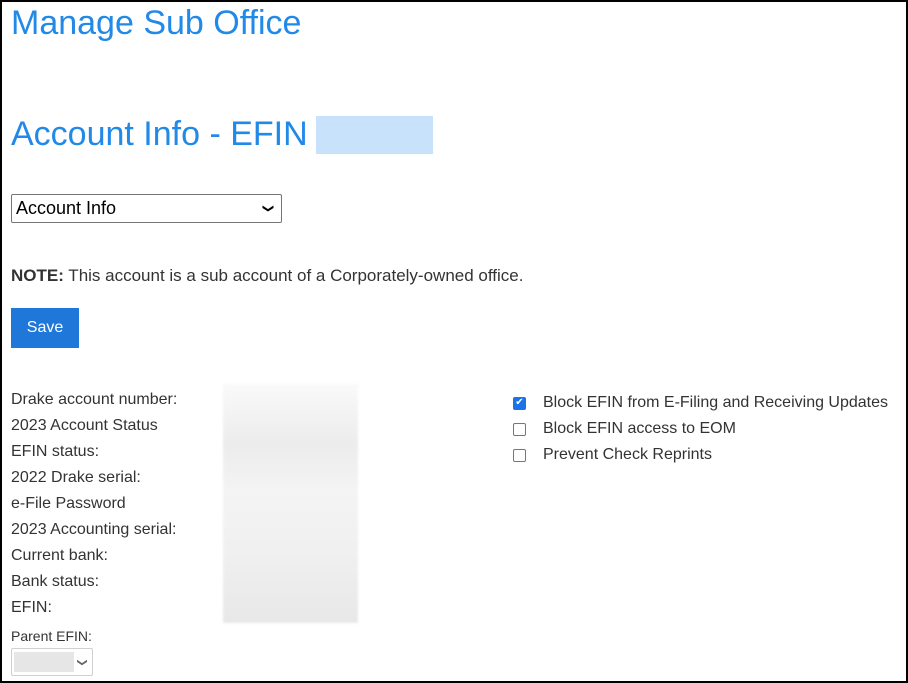 The image size is (908, 683). Describe the element at coordinates (44, 662) in the screenshot. I see `parent-efin-value-redacted` at that location.